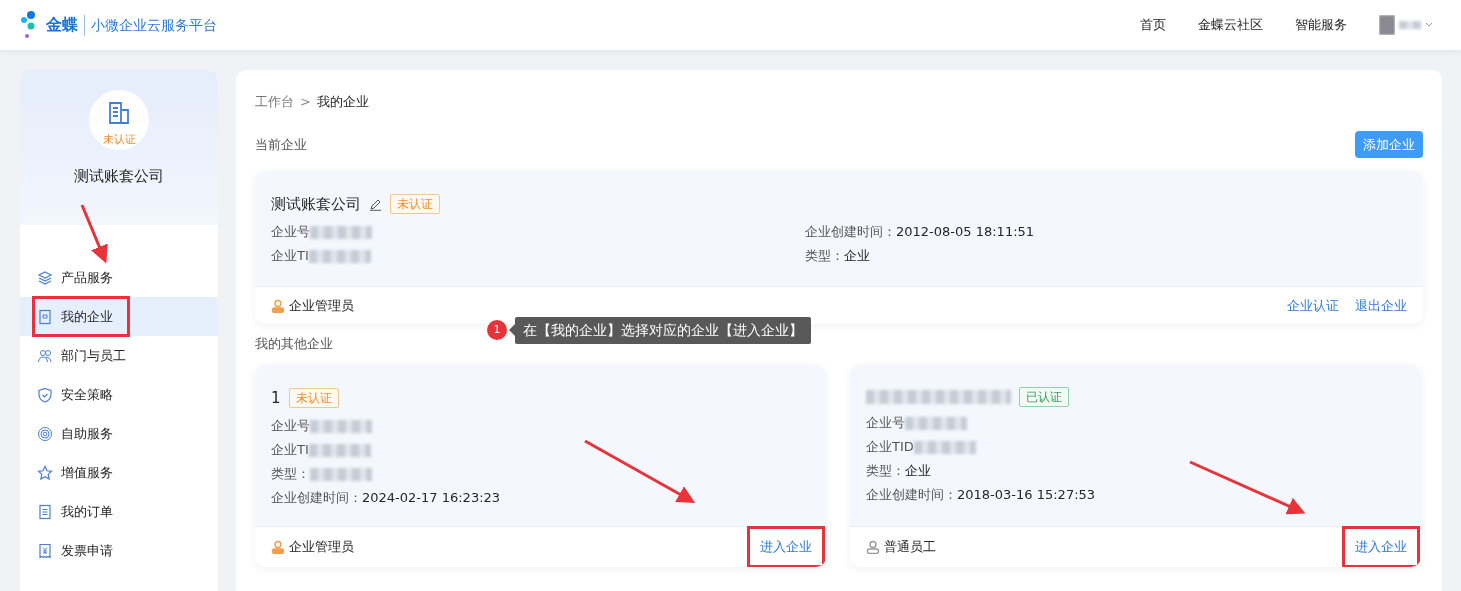 This screenshot has height=591, width=1461. What do you see at coordinates (1153, 25) in the screenshot?
I see `nav-link: 首页` at bounding box center [1153, 25].